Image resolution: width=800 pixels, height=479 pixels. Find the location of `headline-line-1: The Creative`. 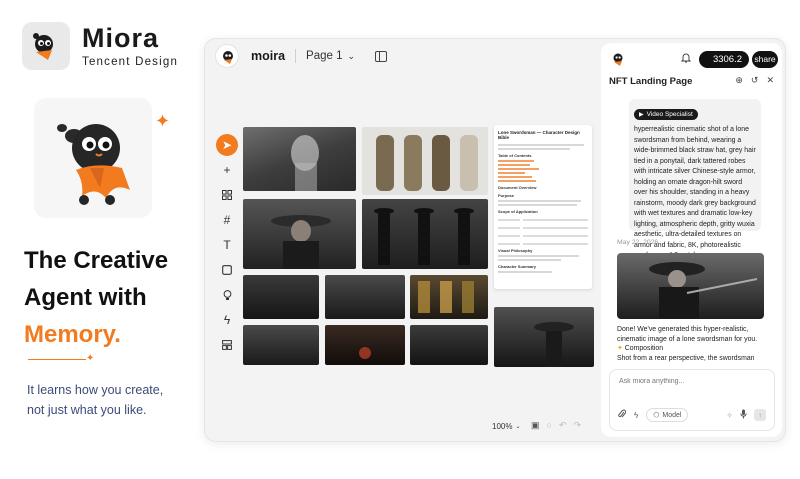

headline-line-1: The Creative is located at coordinates (96, 260).